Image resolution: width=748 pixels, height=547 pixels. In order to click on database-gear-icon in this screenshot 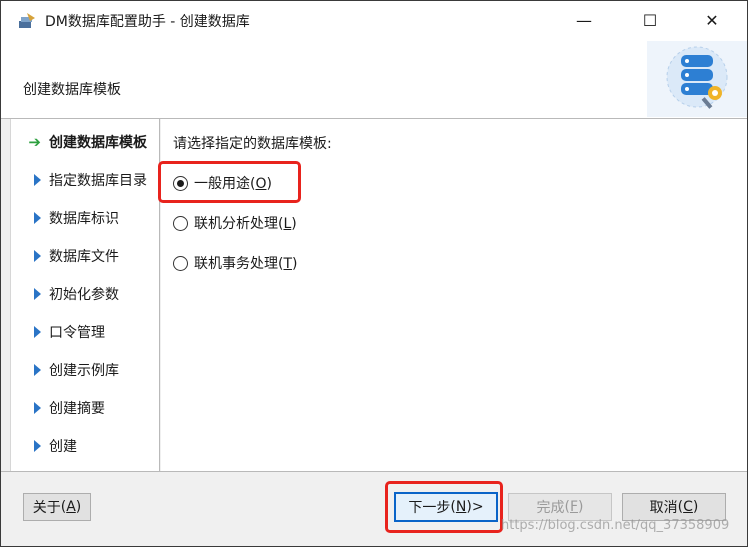, I will do `click(697, 79)`.